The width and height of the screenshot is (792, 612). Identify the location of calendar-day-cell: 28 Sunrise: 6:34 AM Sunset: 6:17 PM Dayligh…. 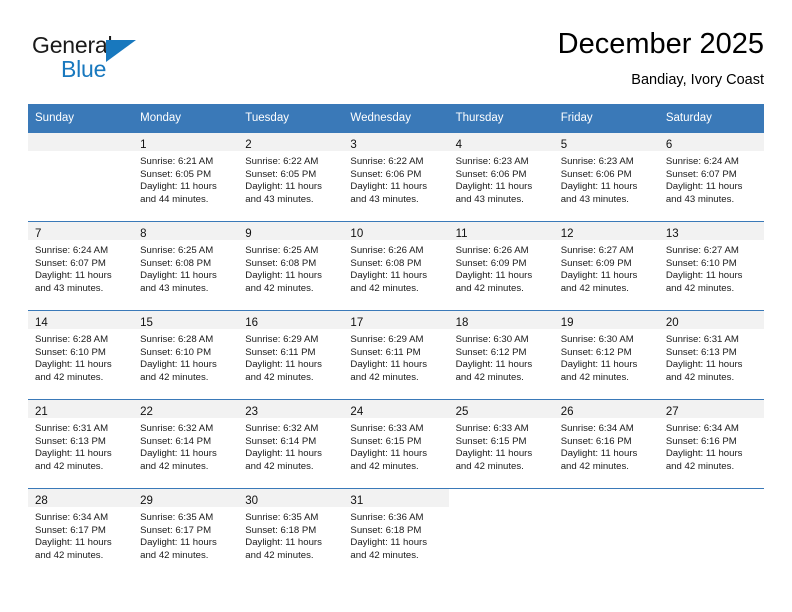
(81, 532).